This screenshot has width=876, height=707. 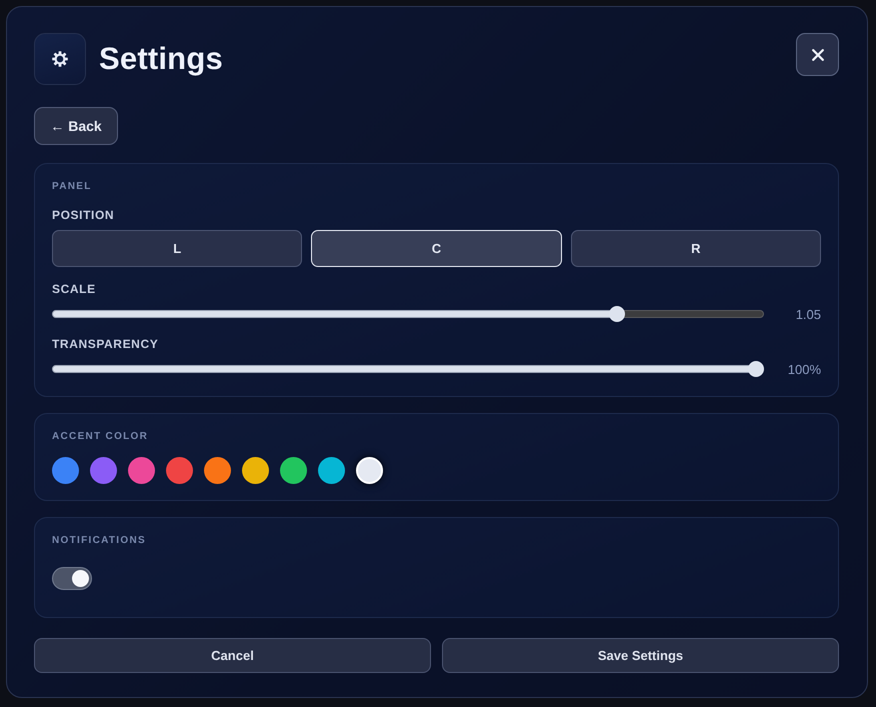 I want to click on position-option: R, so click(x=695, y=248).